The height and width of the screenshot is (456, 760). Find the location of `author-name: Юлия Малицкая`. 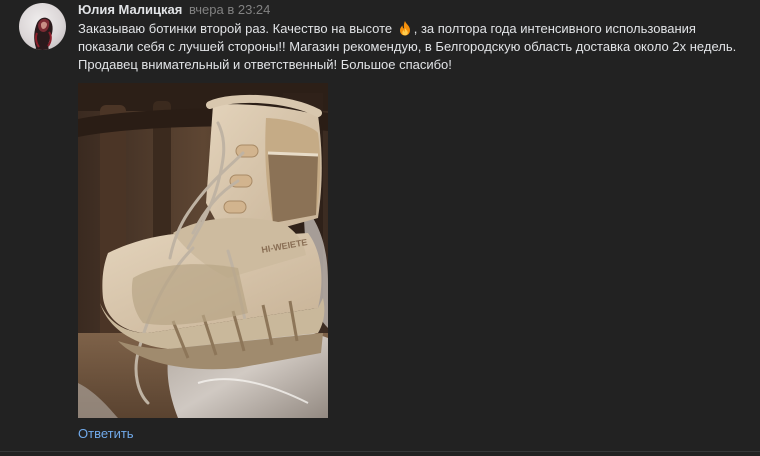

author-name: Юлия Малицкая is located at coordinates (130, 9).